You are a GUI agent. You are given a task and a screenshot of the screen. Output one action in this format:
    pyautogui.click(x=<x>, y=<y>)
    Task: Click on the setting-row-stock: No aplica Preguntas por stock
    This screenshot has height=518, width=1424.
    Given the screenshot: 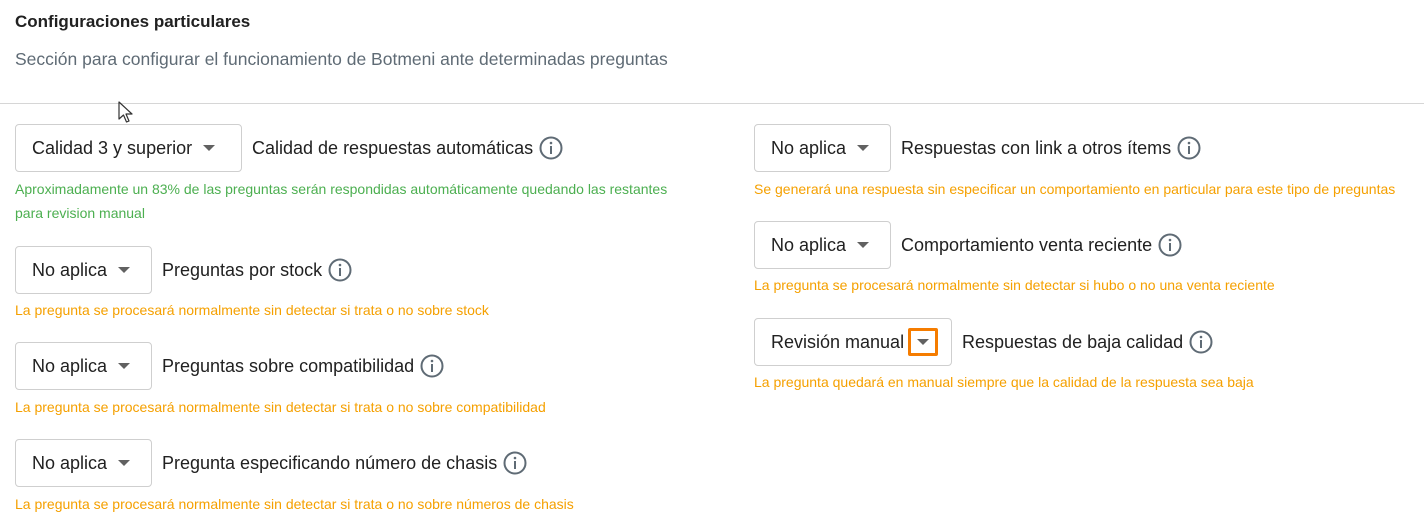 What is the action you would take?
    pyautogui.click(x=183, y=270)
    